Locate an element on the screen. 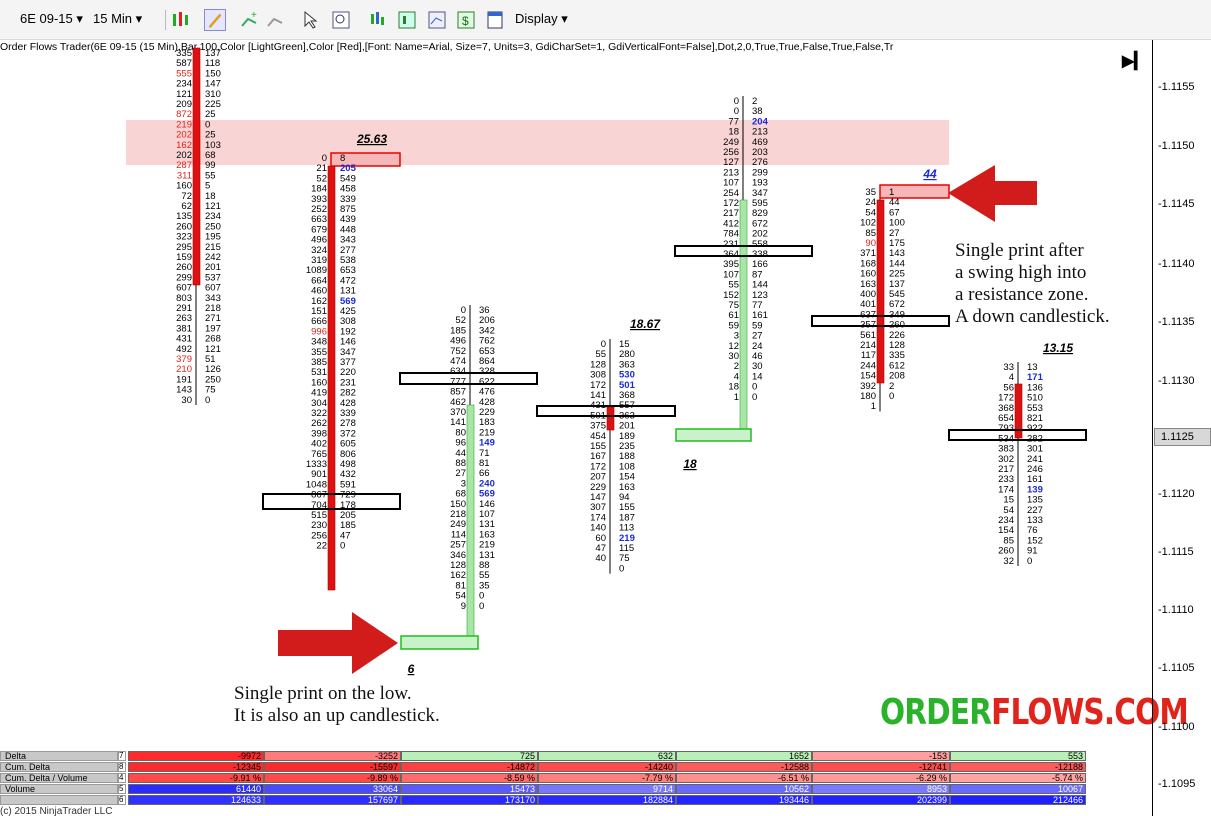 The image size is (1211, 816). stats-cell: 1652 is located at coordinates (744, 756).